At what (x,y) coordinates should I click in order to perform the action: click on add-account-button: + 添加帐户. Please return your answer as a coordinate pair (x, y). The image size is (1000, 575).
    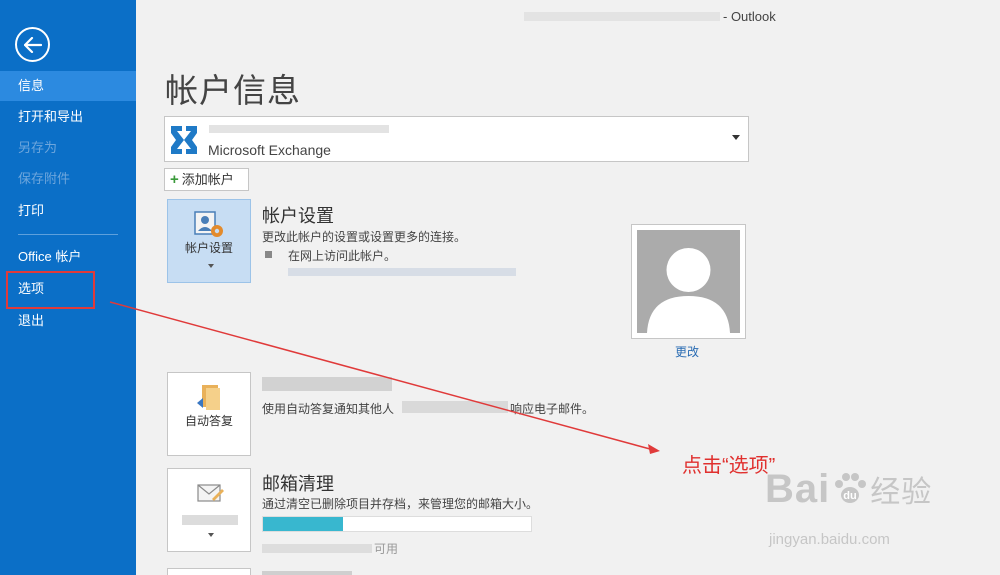
    Looking at the image, I should click on (206, 179).